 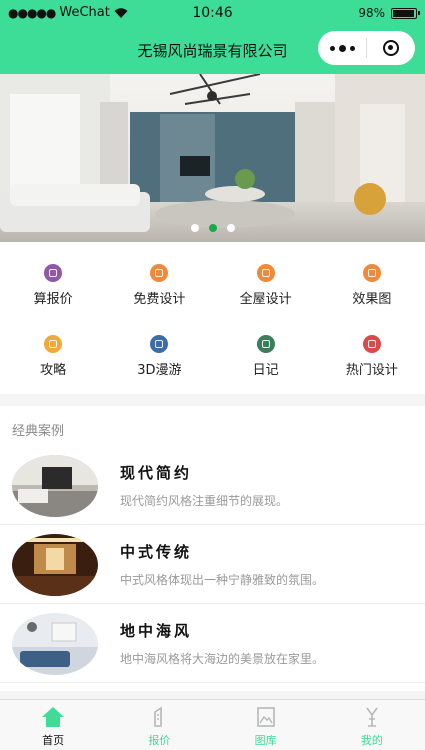 I want to click on category-item: 效果图, so click(x=372, y=285).